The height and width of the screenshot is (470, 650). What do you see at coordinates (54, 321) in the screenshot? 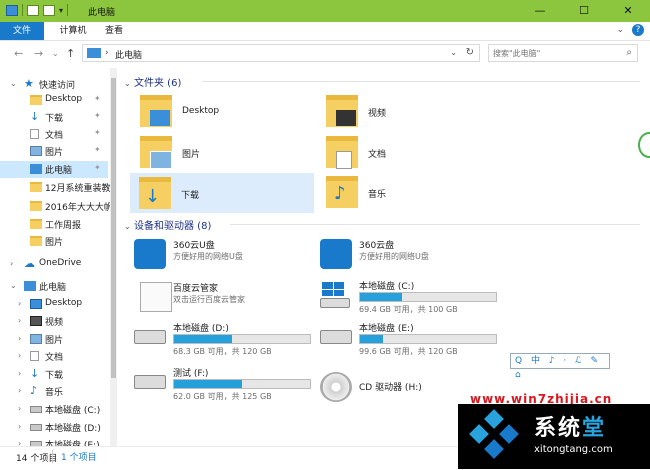
I see `sidebar-item: › 视频` at bounding box center [54, 321].